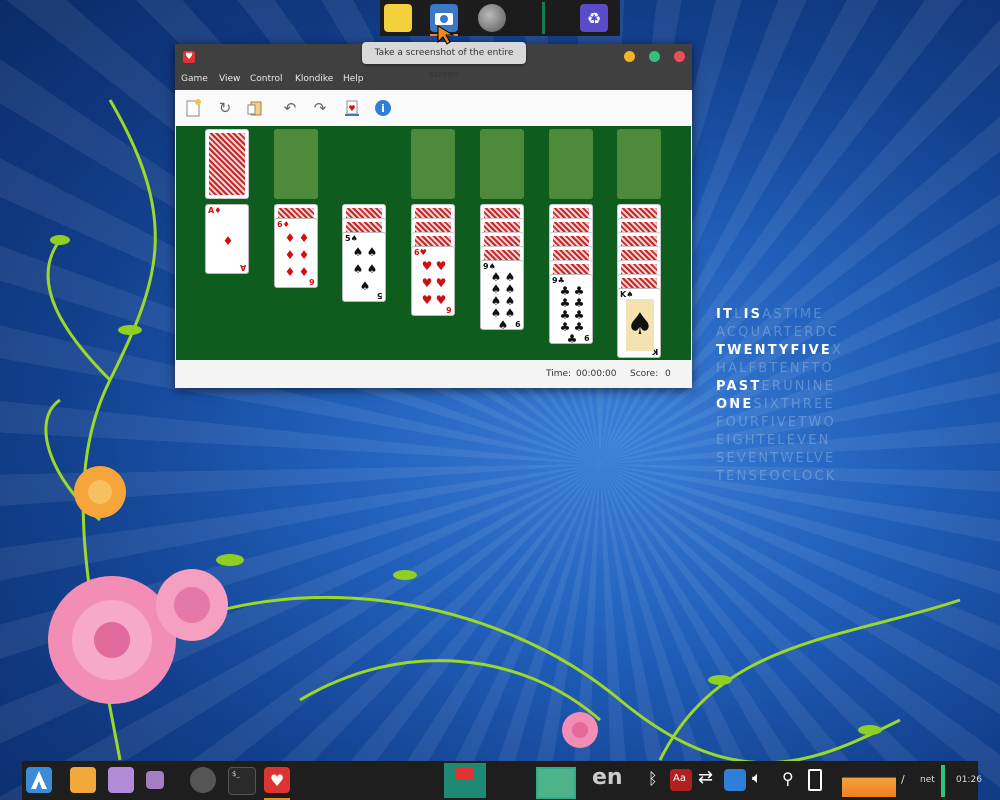 The height and width of the screenshot is (800, 1000). I want to click on info-icon: i, so click(383, 108).